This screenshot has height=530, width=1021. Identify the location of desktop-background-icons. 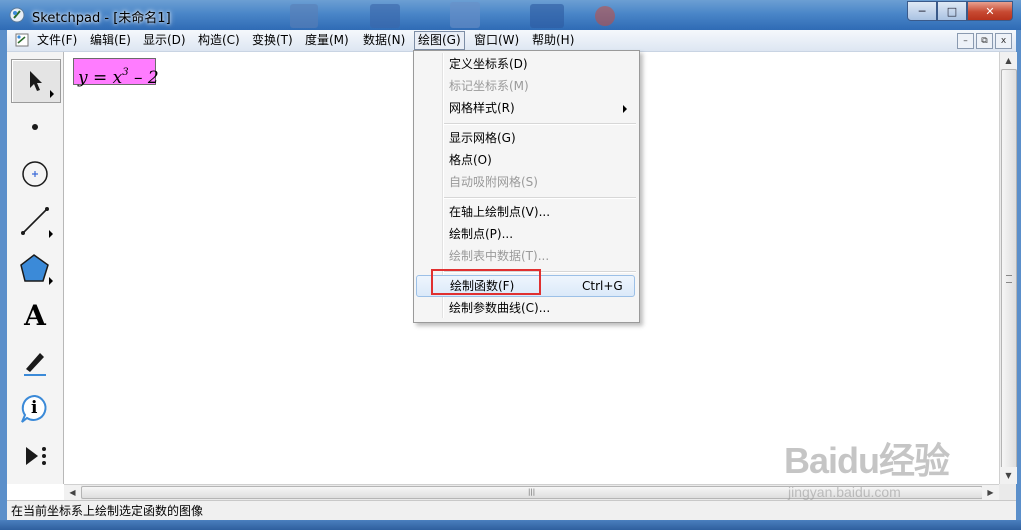
(452, 15).